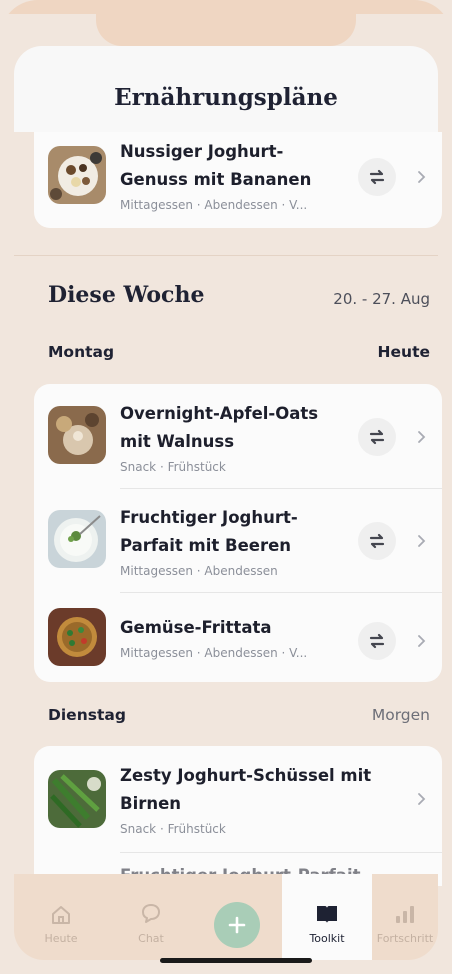  I want to click on page-title: Ernährungspläne, so click(226, 97).